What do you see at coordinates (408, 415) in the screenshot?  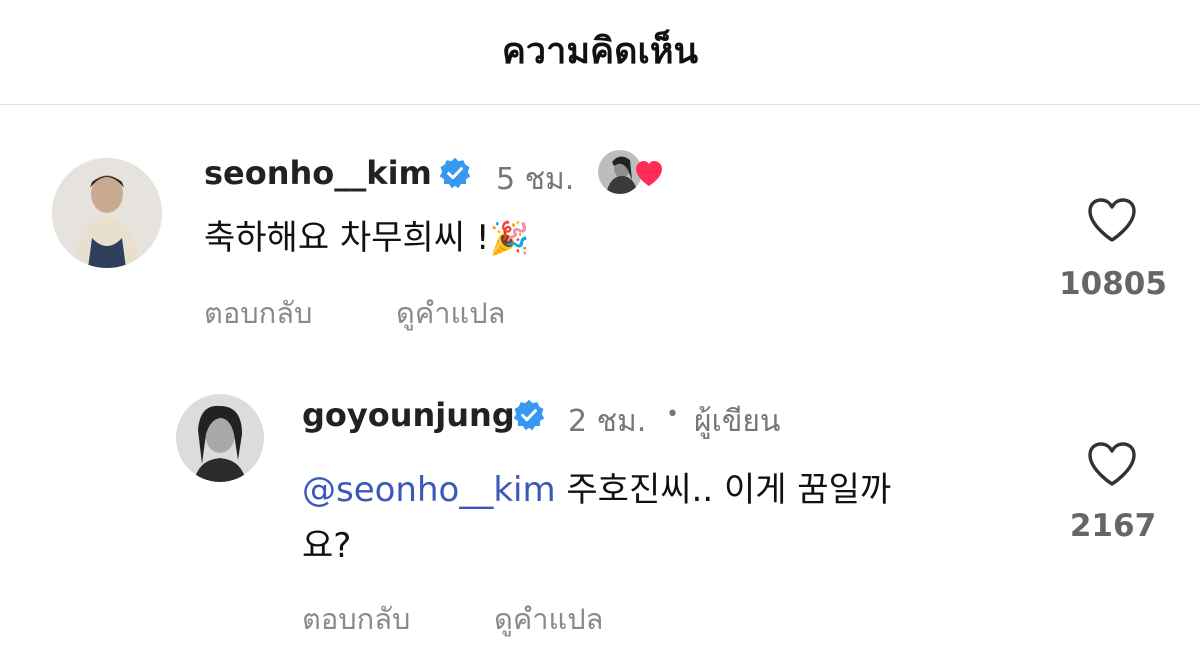 I see `comment-username: goyounjung` at bounding box center [408, 415].